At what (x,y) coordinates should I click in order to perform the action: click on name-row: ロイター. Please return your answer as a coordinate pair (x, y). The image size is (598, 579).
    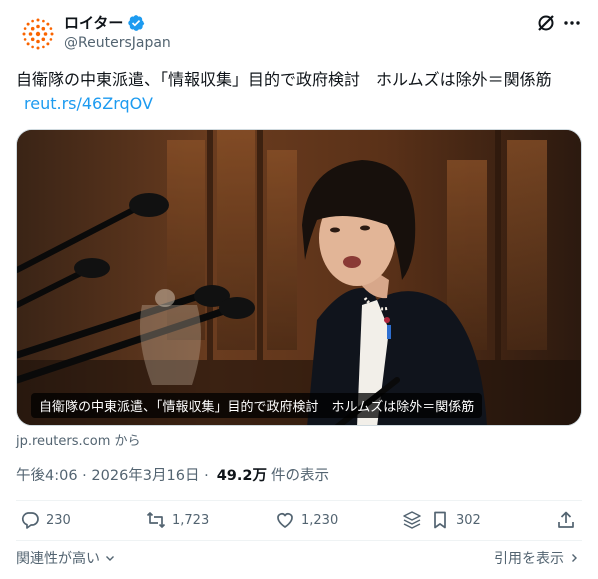
    Looking at the image, I should click on (104, 22).